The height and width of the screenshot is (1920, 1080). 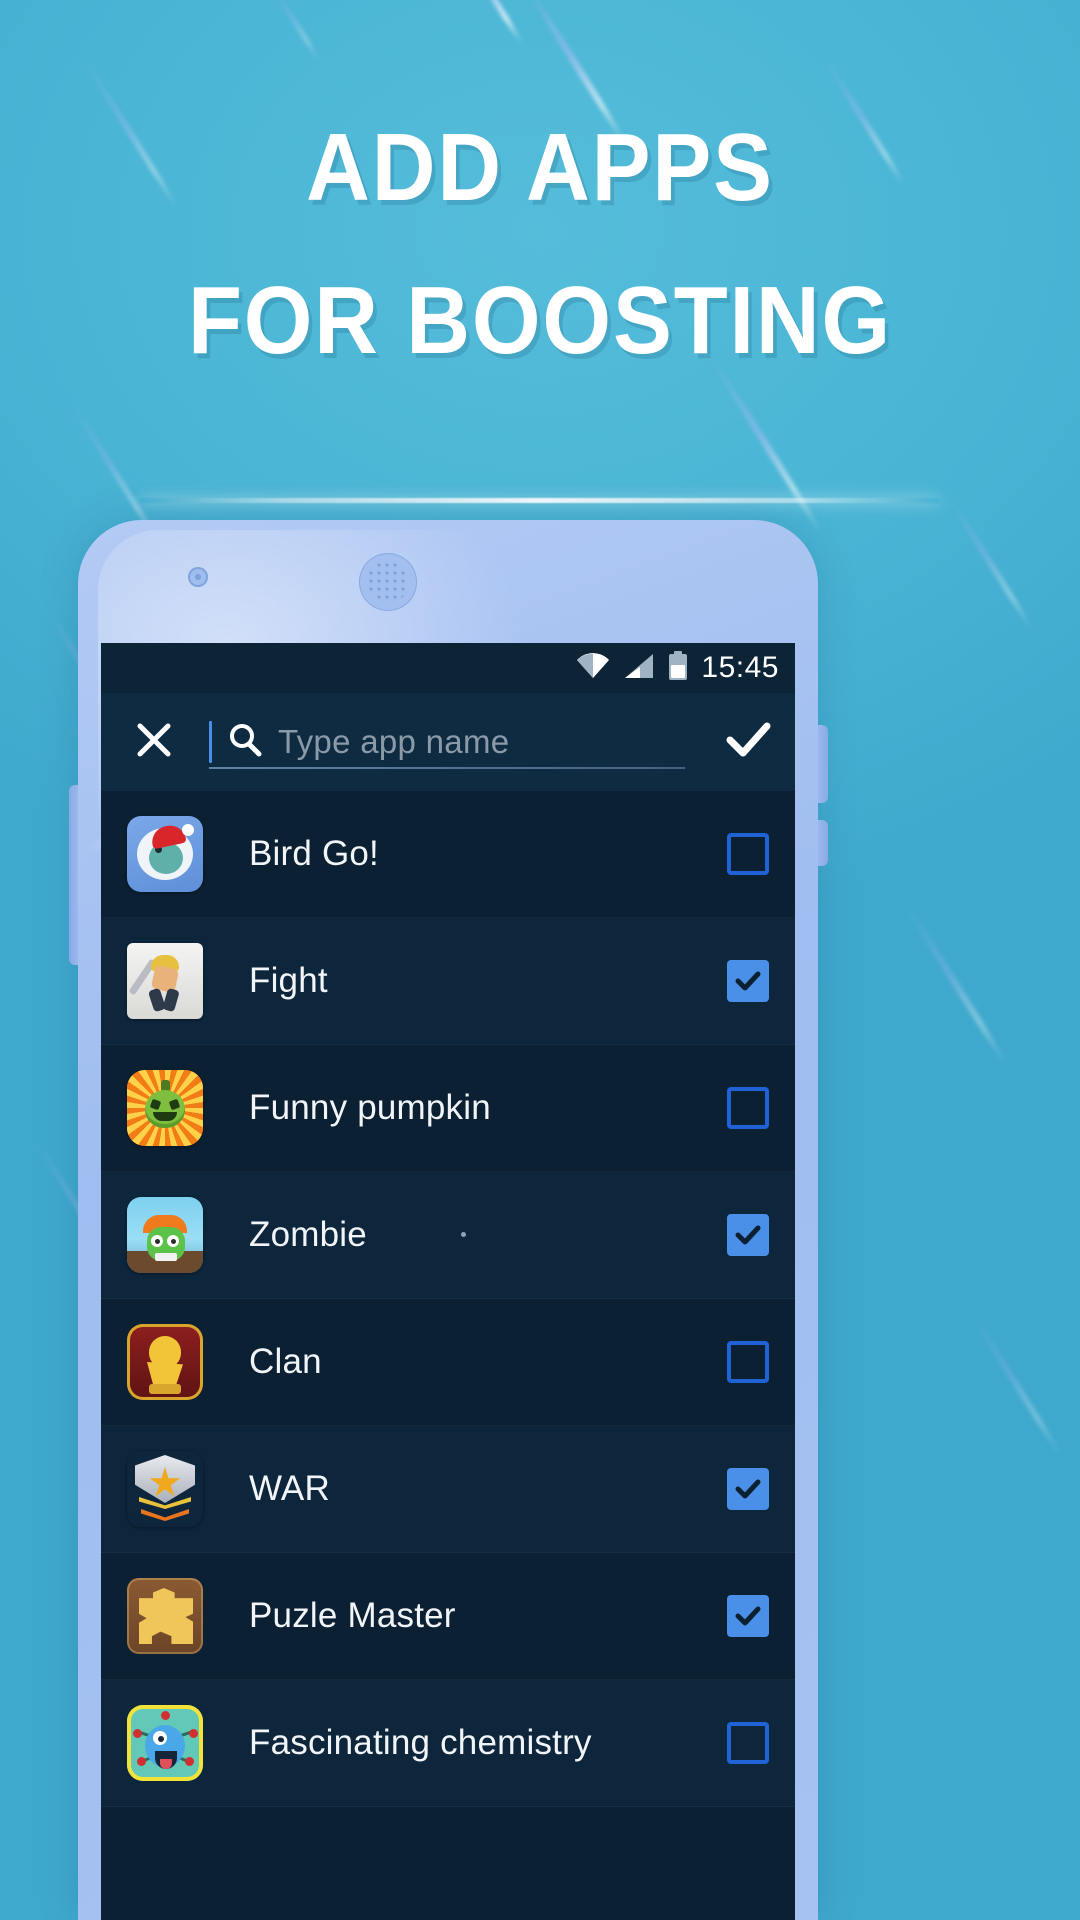 I want to click on app-name: Funny pumpkin, so click(x=370, y=1107).